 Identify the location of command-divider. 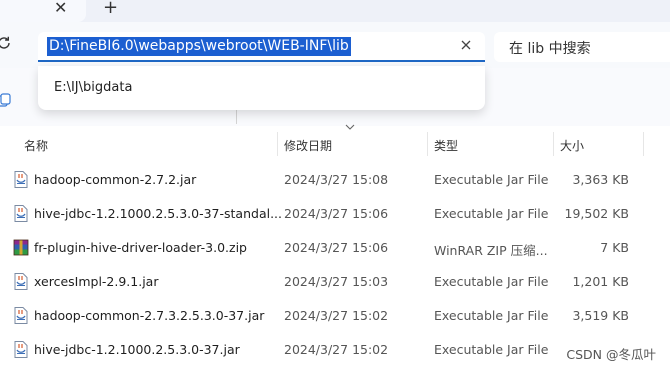
(236, 116).